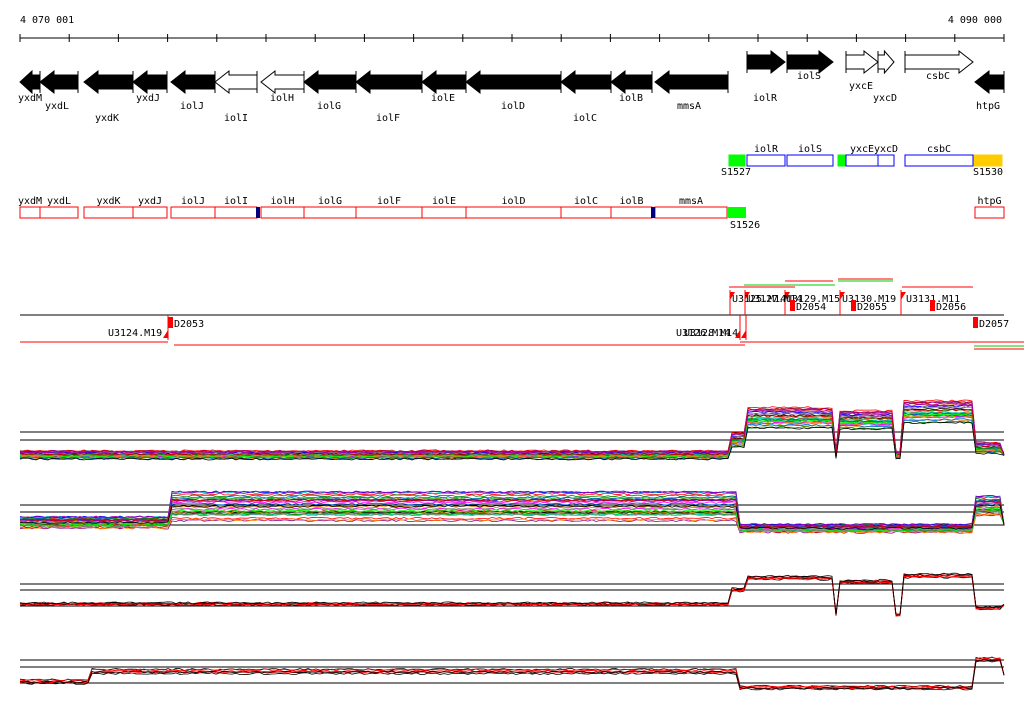  Describe the element at coordinates (236, 96) in the screenshot. I see `gene-iolI: iolI` at that location.